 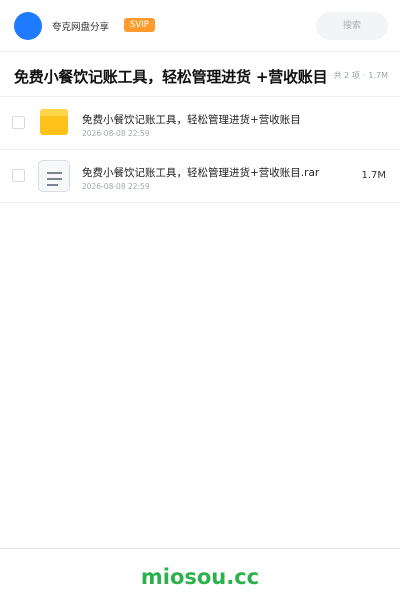 I want to click on file-row-folder: 免费小餐饮记账工具，轻松管理进货+营收账目 2026-08-08 22:59, so click(x=200, y=123).